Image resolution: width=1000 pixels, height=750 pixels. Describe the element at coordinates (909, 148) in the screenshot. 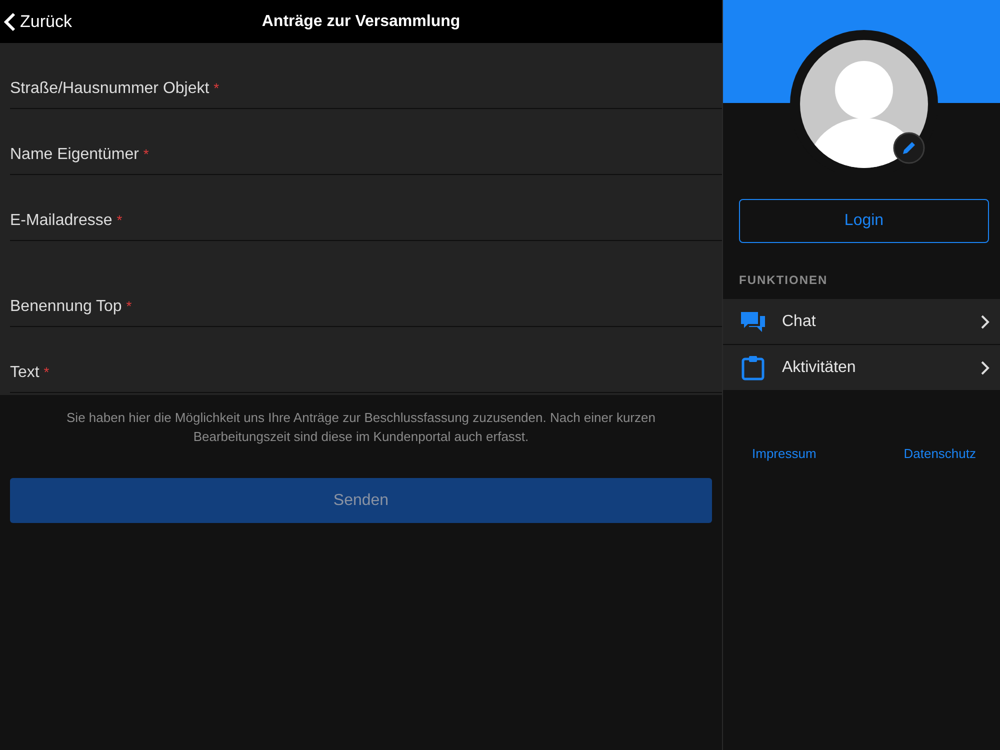

I see `pencil-icon` at that location.